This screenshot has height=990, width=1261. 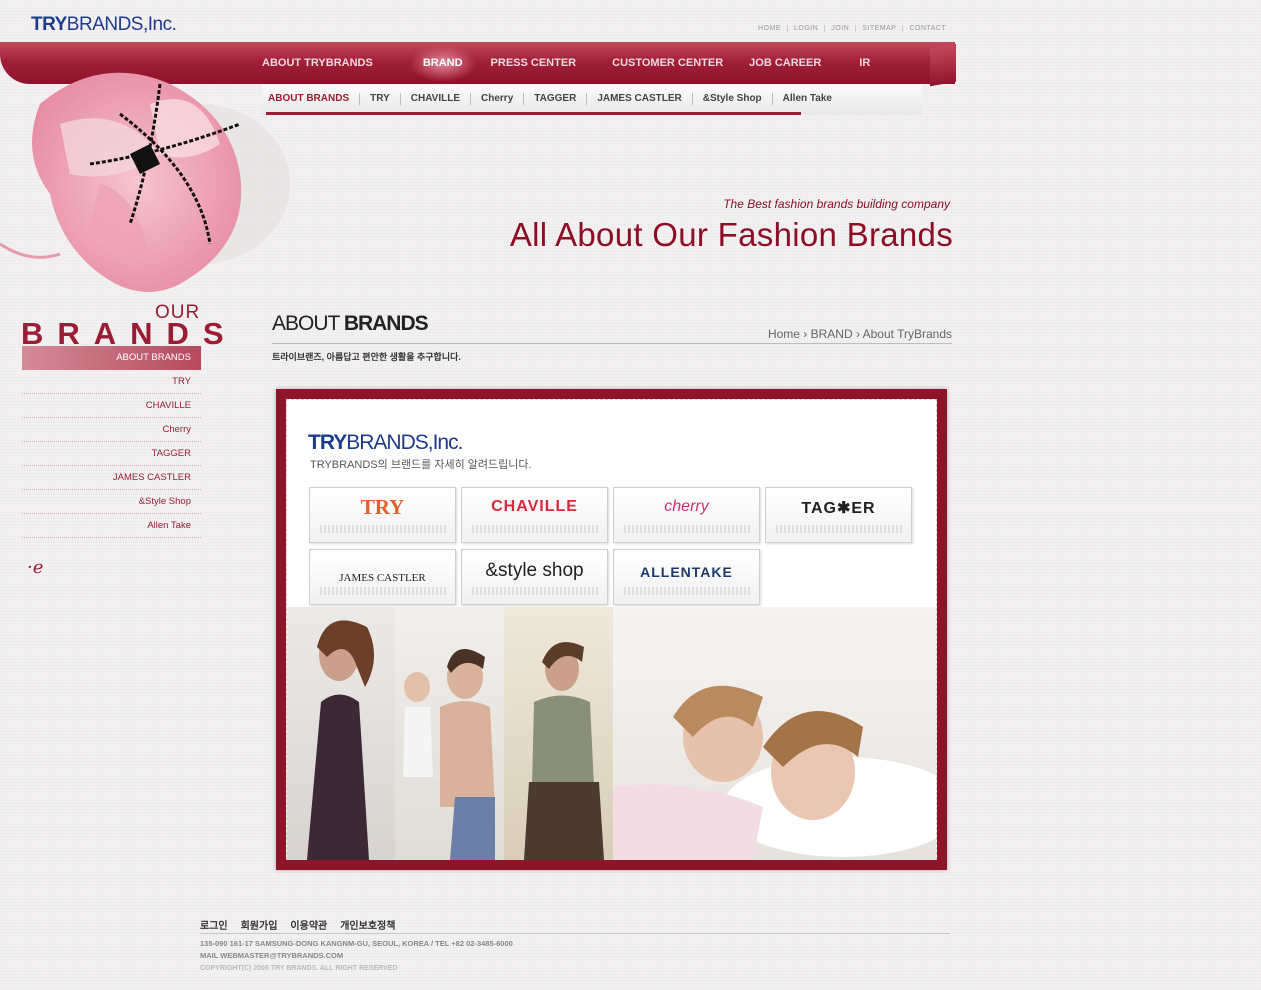 I want to click on footer-login-link: 로그인, so click(x=214, y=924).